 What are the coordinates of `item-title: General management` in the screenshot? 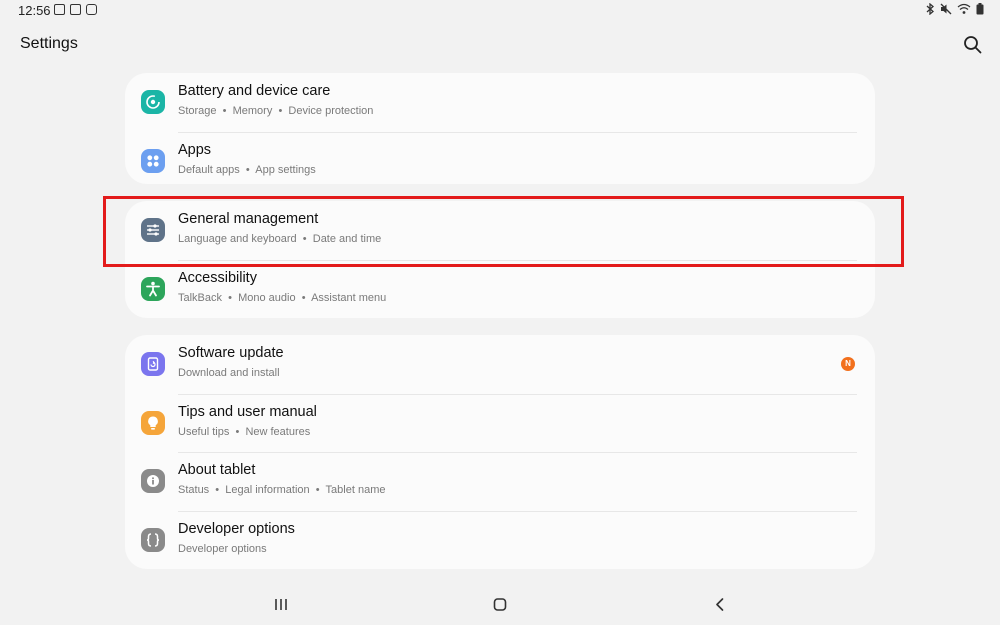 It's located at (248, 219).